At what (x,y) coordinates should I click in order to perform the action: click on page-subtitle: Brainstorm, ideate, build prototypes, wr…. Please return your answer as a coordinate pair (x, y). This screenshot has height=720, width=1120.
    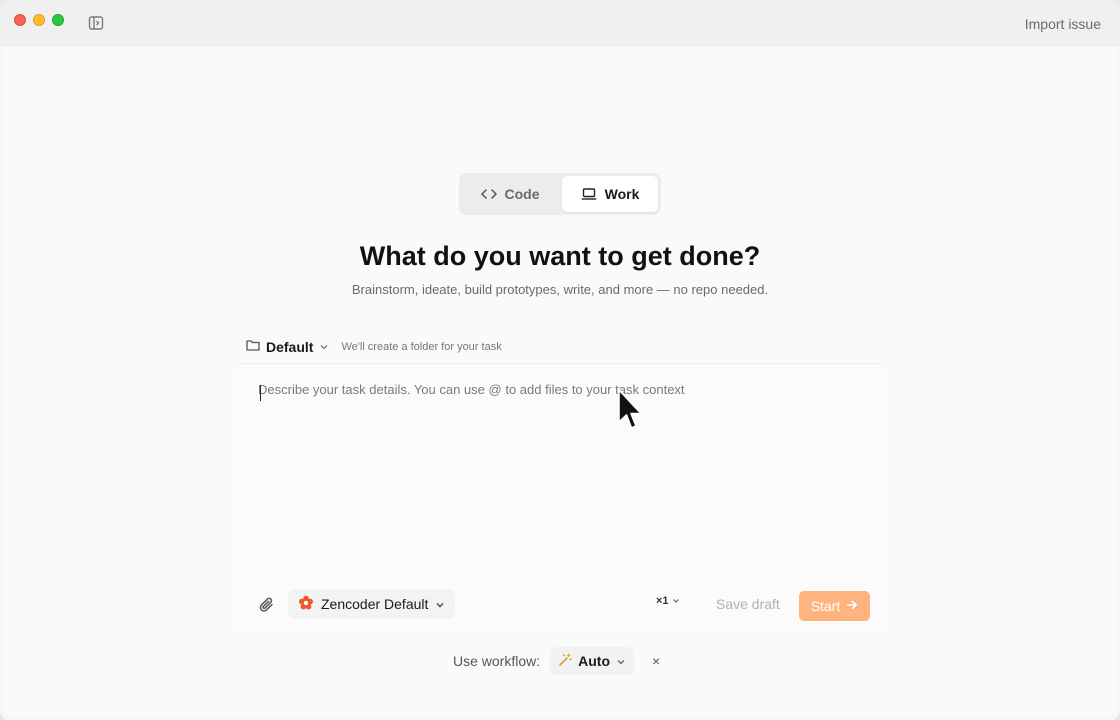
    Looking at the image, I should click on (560, 289).